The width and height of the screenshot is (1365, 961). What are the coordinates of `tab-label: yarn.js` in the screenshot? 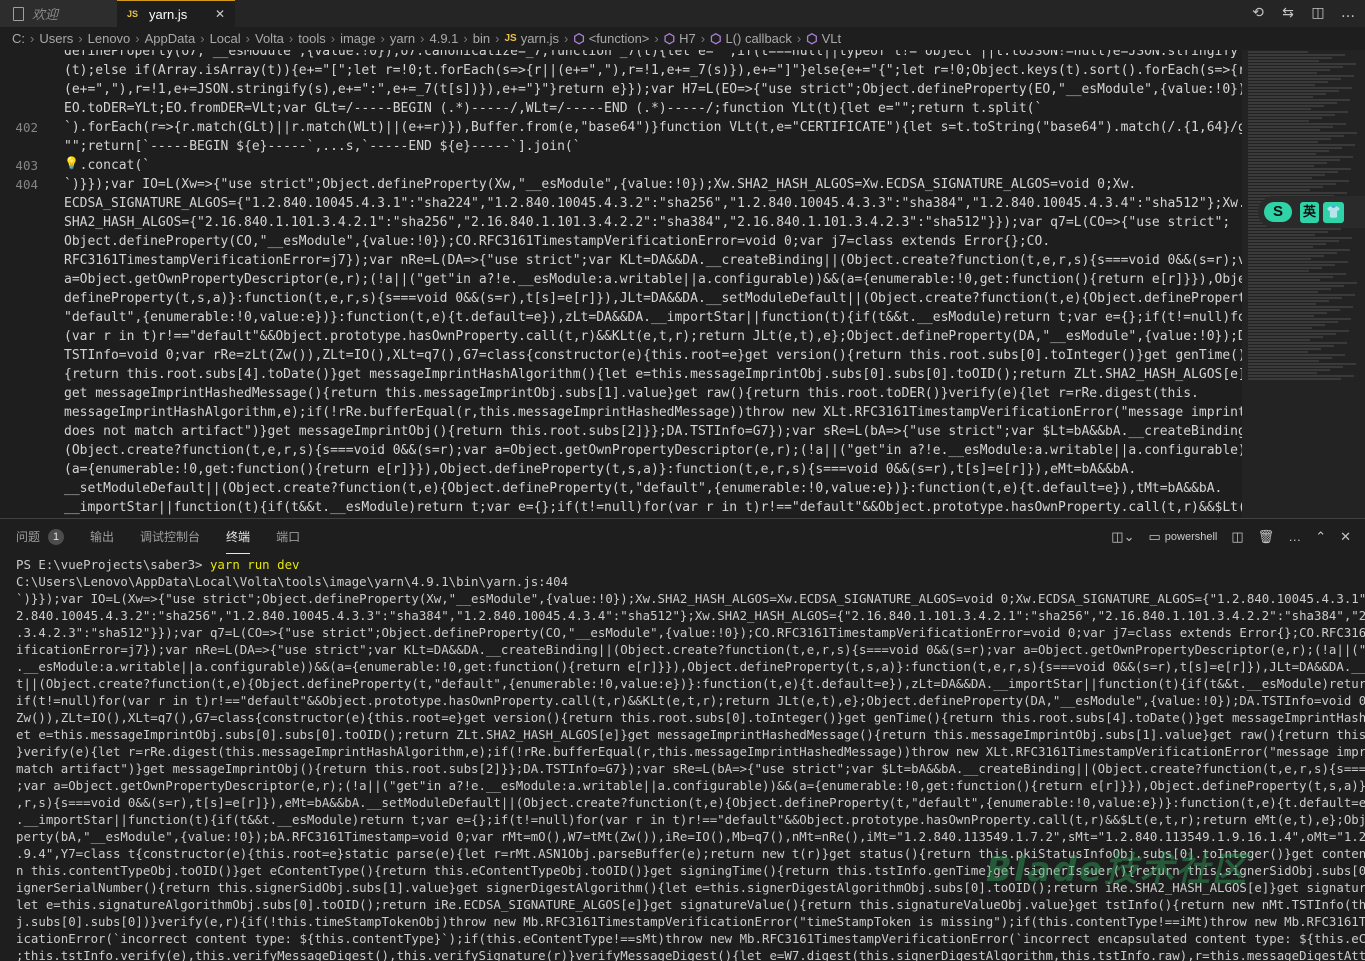 It's located at (168, 14).